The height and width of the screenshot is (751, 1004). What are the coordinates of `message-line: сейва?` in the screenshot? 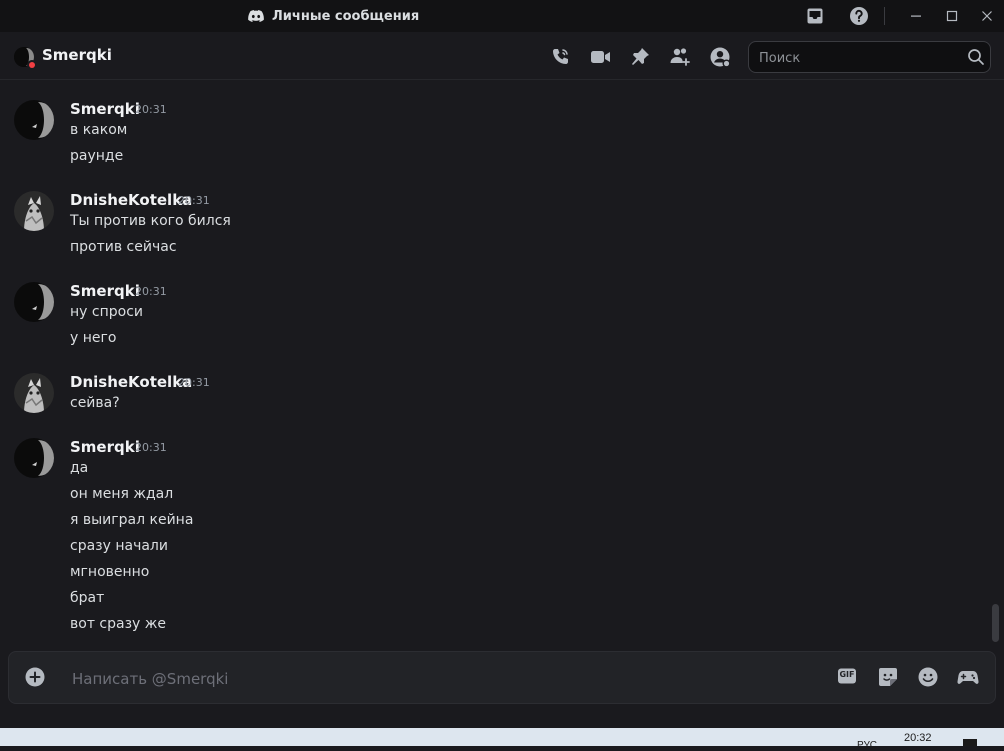 It's located at (95, 403).